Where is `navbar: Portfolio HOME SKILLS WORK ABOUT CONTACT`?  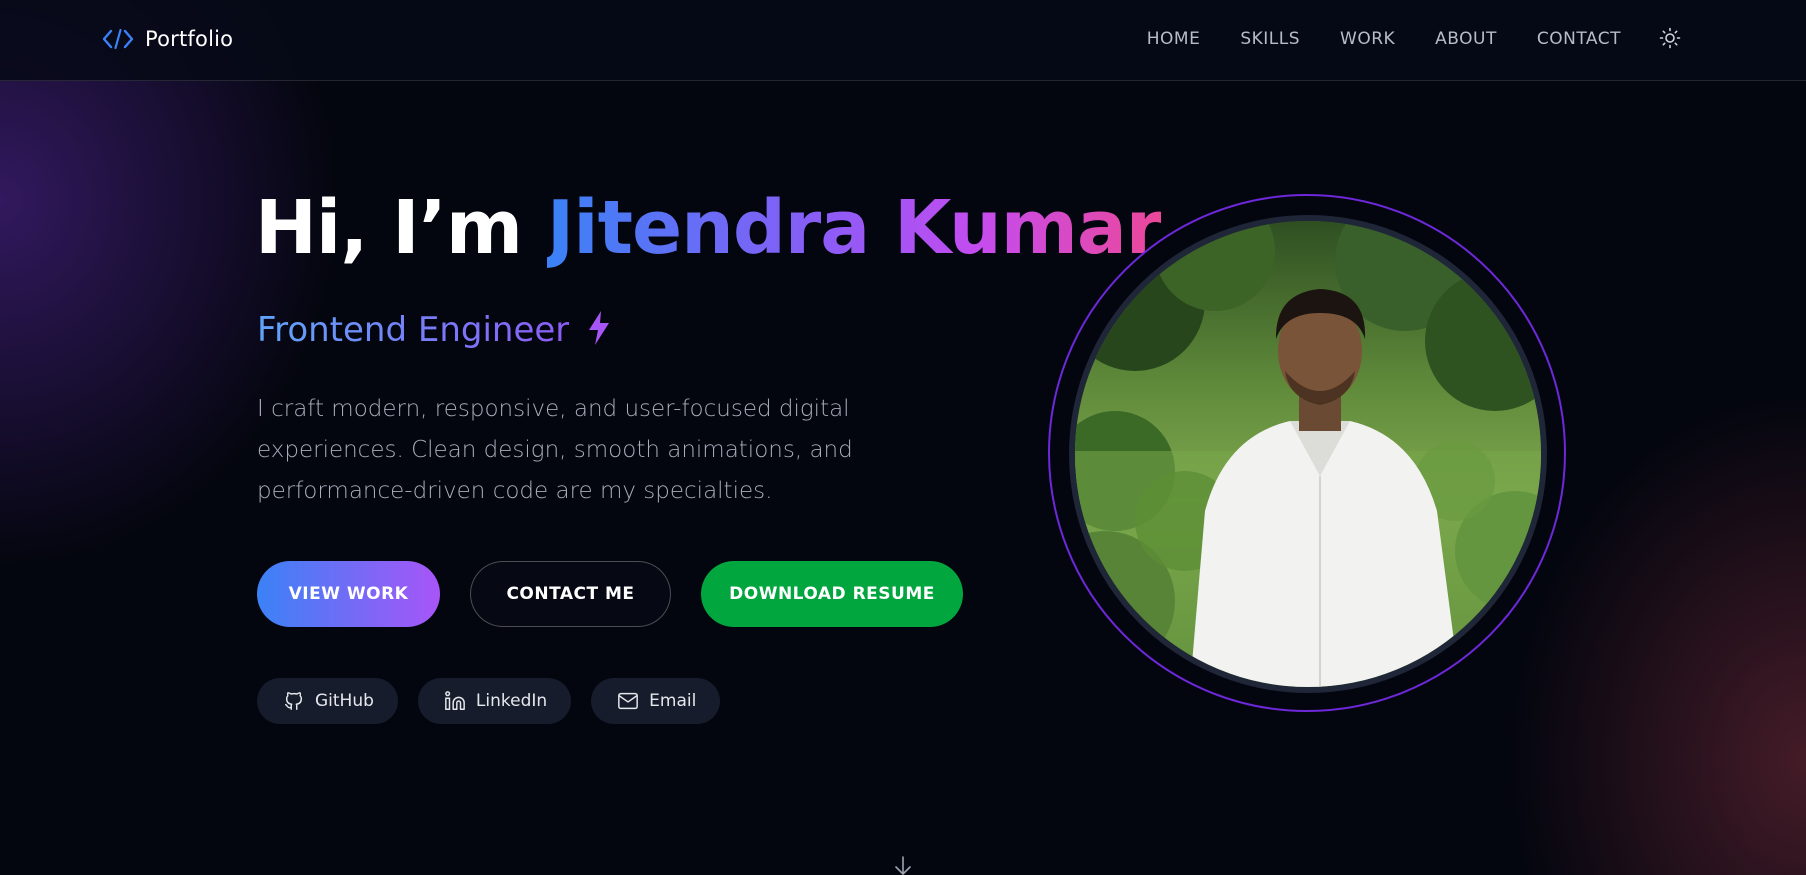
navbar: Portfolio HOME SKILLS WORK ABOUT CONTACT is located at coordinates (903, 40).